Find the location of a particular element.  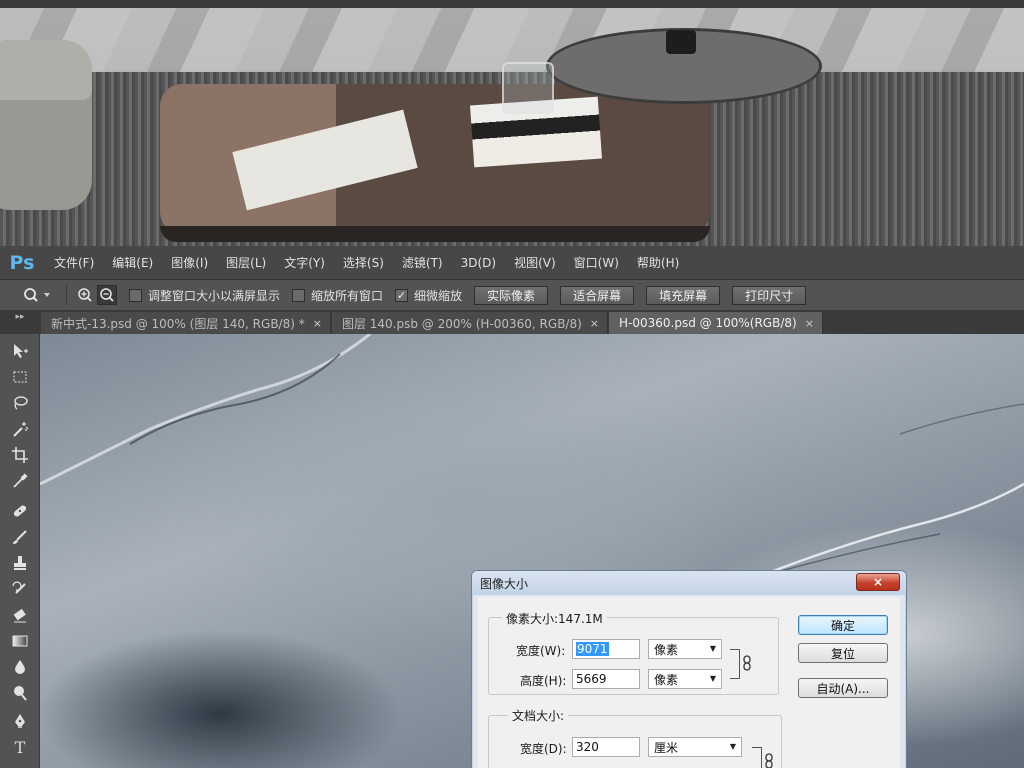

document-constrain-bracket is located at coordinates (757, 757).